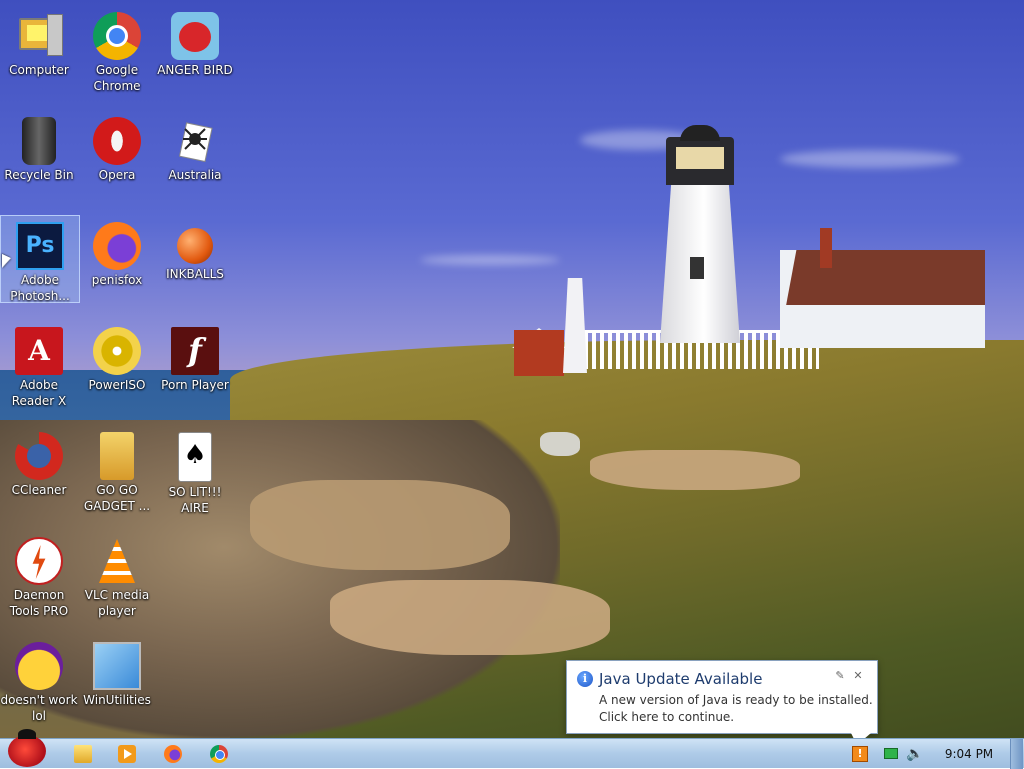 The width and height of the screenshot is (1024, 769). I want to click on wallpaper-chimney, so click(826, 248).